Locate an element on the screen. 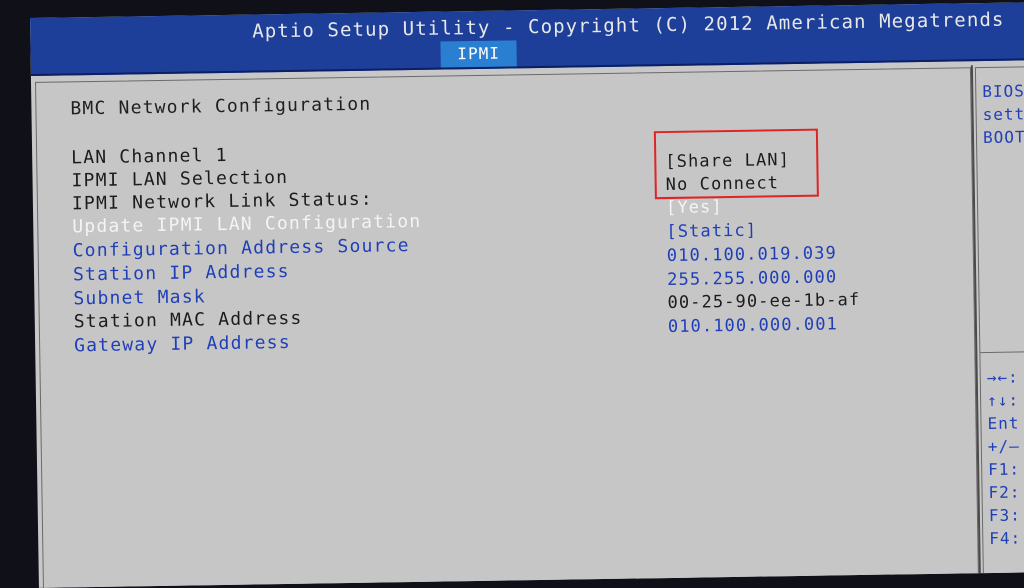 The width and height of the screenshot is (1024, 588). help-line-1: BIOS is located at coordinates (1003, 91).